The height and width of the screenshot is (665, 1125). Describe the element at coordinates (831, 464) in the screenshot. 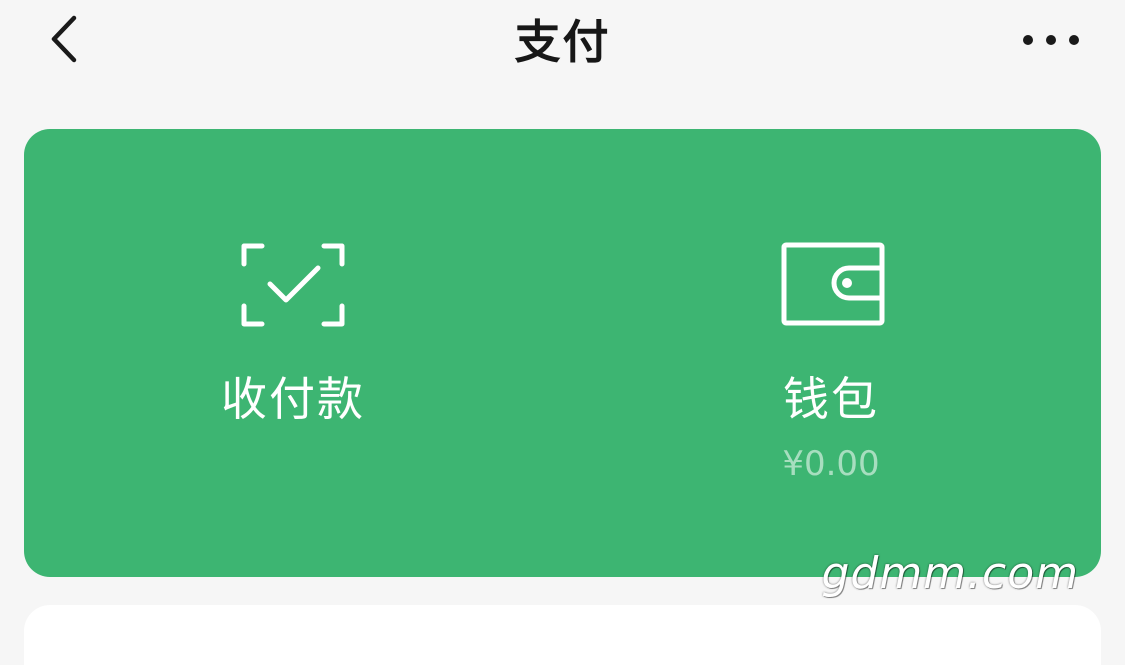

I see `wallet-balance: ¥0.00` at that location.